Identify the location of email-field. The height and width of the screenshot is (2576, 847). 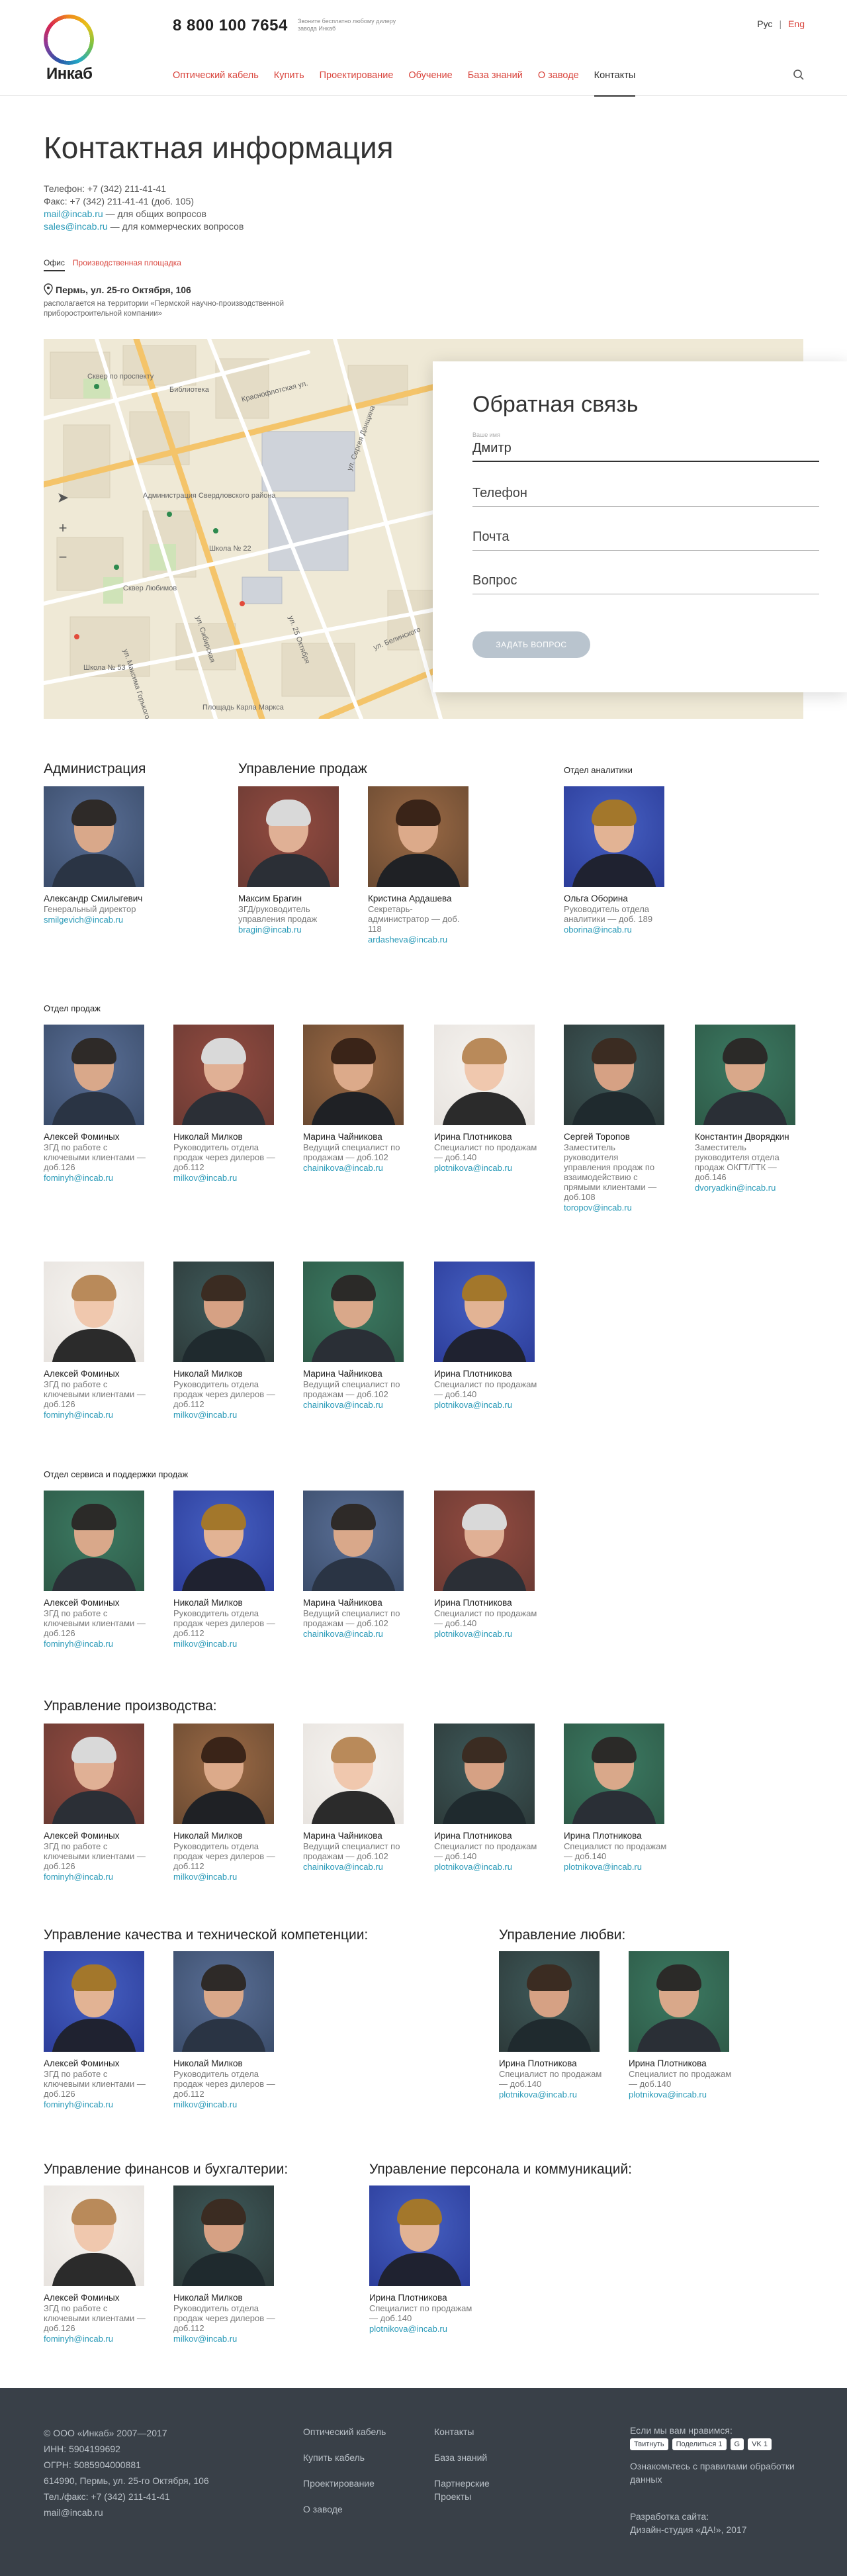
(645, 535).